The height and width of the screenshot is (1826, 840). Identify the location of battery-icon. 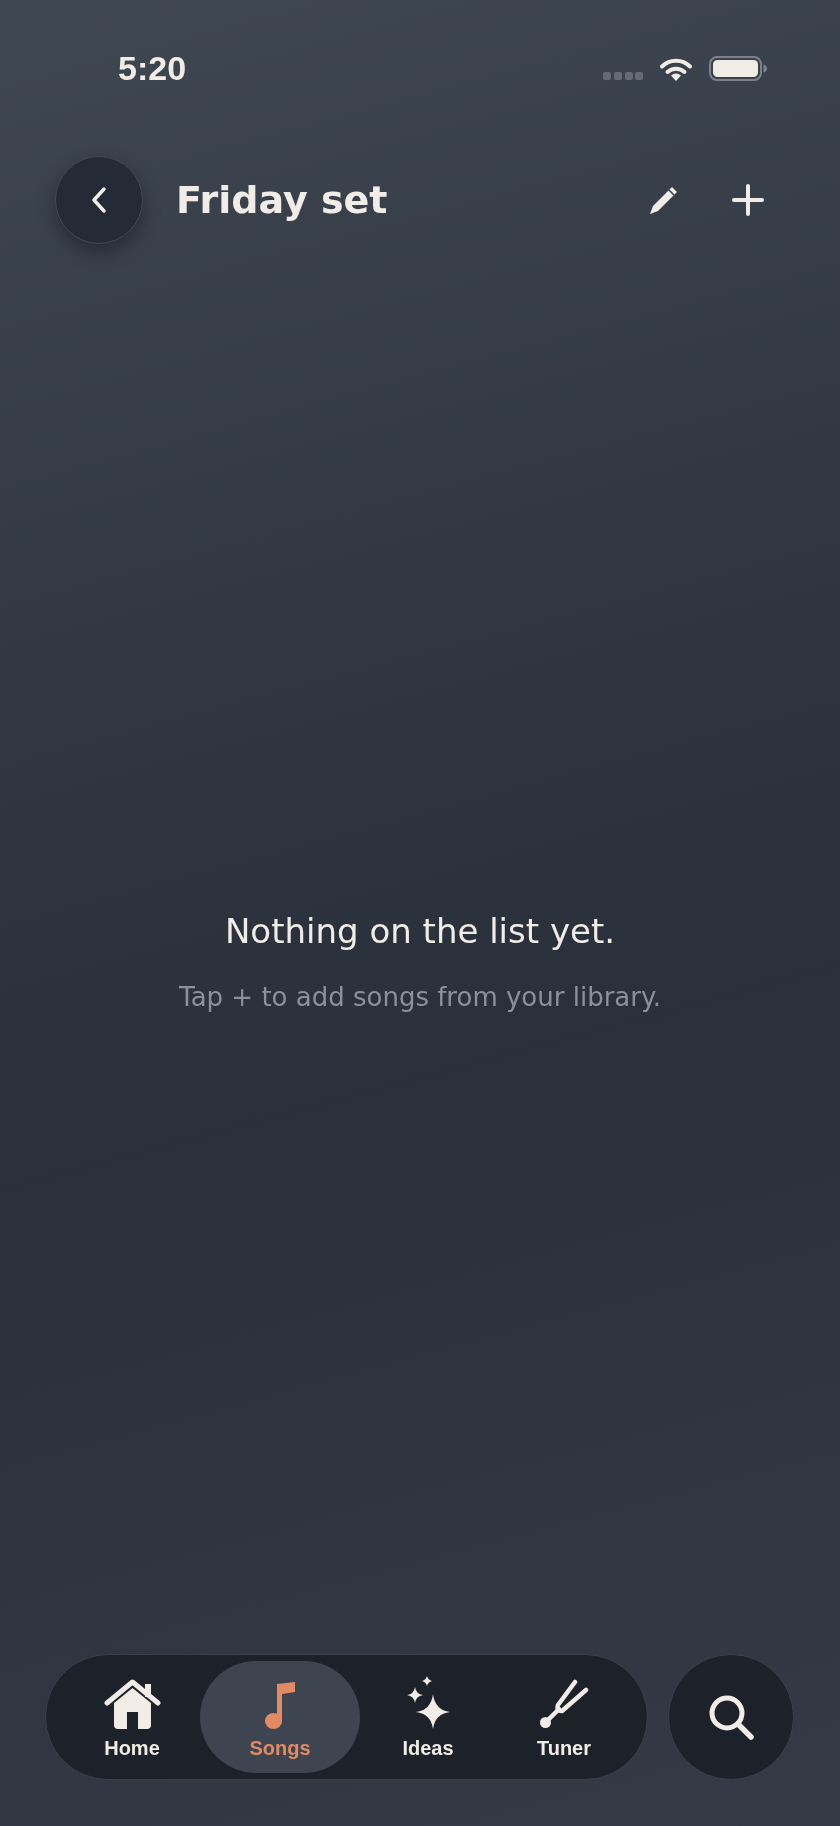
(738, 68).